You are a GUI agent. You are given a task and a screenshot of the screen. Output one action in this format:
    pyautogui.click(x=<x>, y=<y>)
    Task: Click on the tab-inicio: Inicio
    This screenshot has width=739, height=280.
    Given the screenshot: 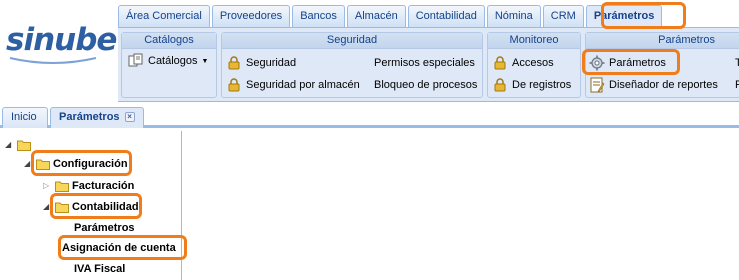 What is the action you would take?
    pyautogui.click(x=25, y=117)
    